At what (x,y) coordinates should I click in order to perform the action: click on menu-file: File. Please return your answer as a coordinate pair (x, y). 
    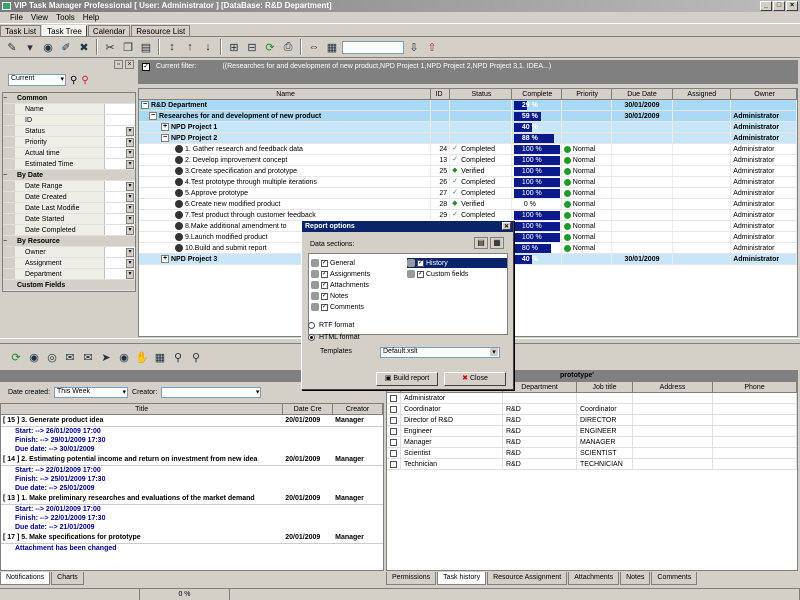
    Looking at the image, I should click on (16, 17).